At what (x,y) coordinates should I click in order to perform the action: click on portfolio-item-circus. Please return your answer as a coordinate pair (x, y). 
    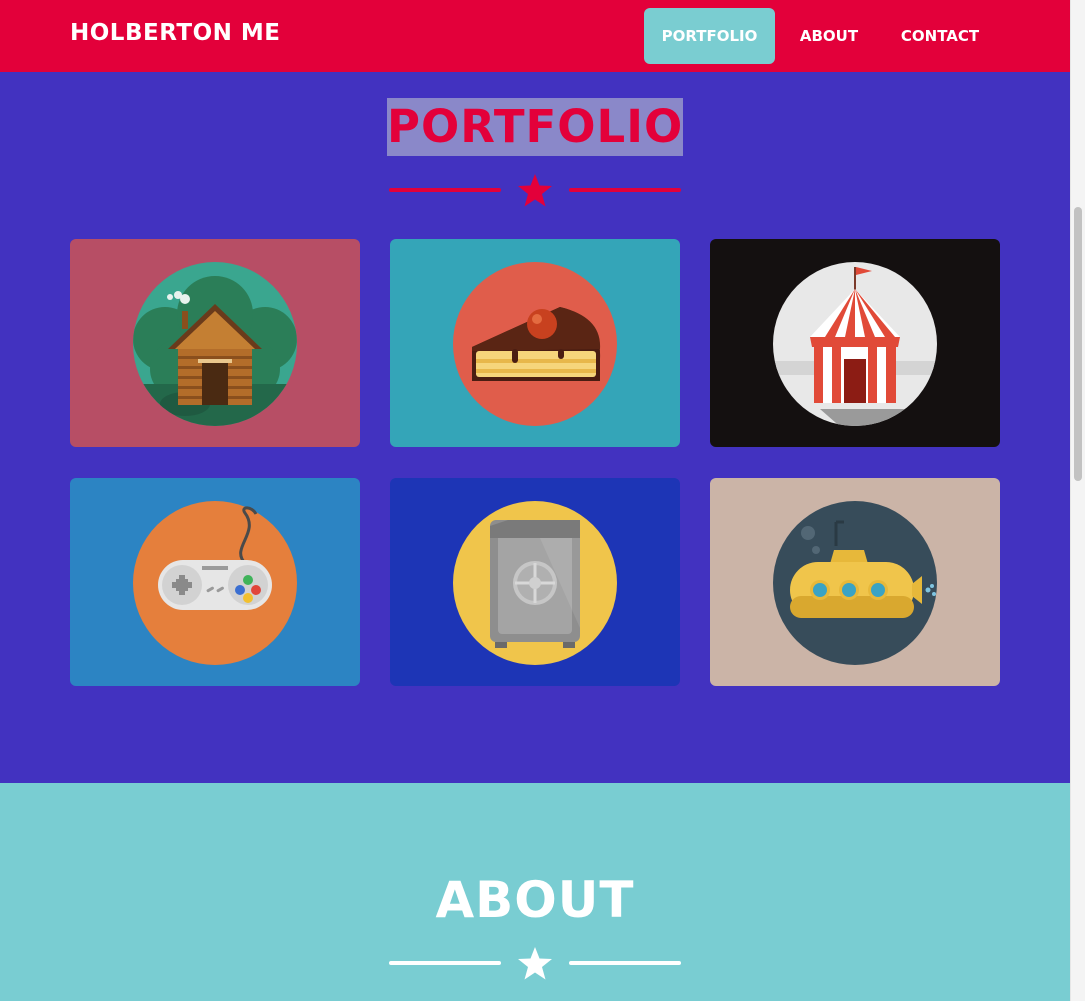
    Looking at the image, I should click on (855, 343).